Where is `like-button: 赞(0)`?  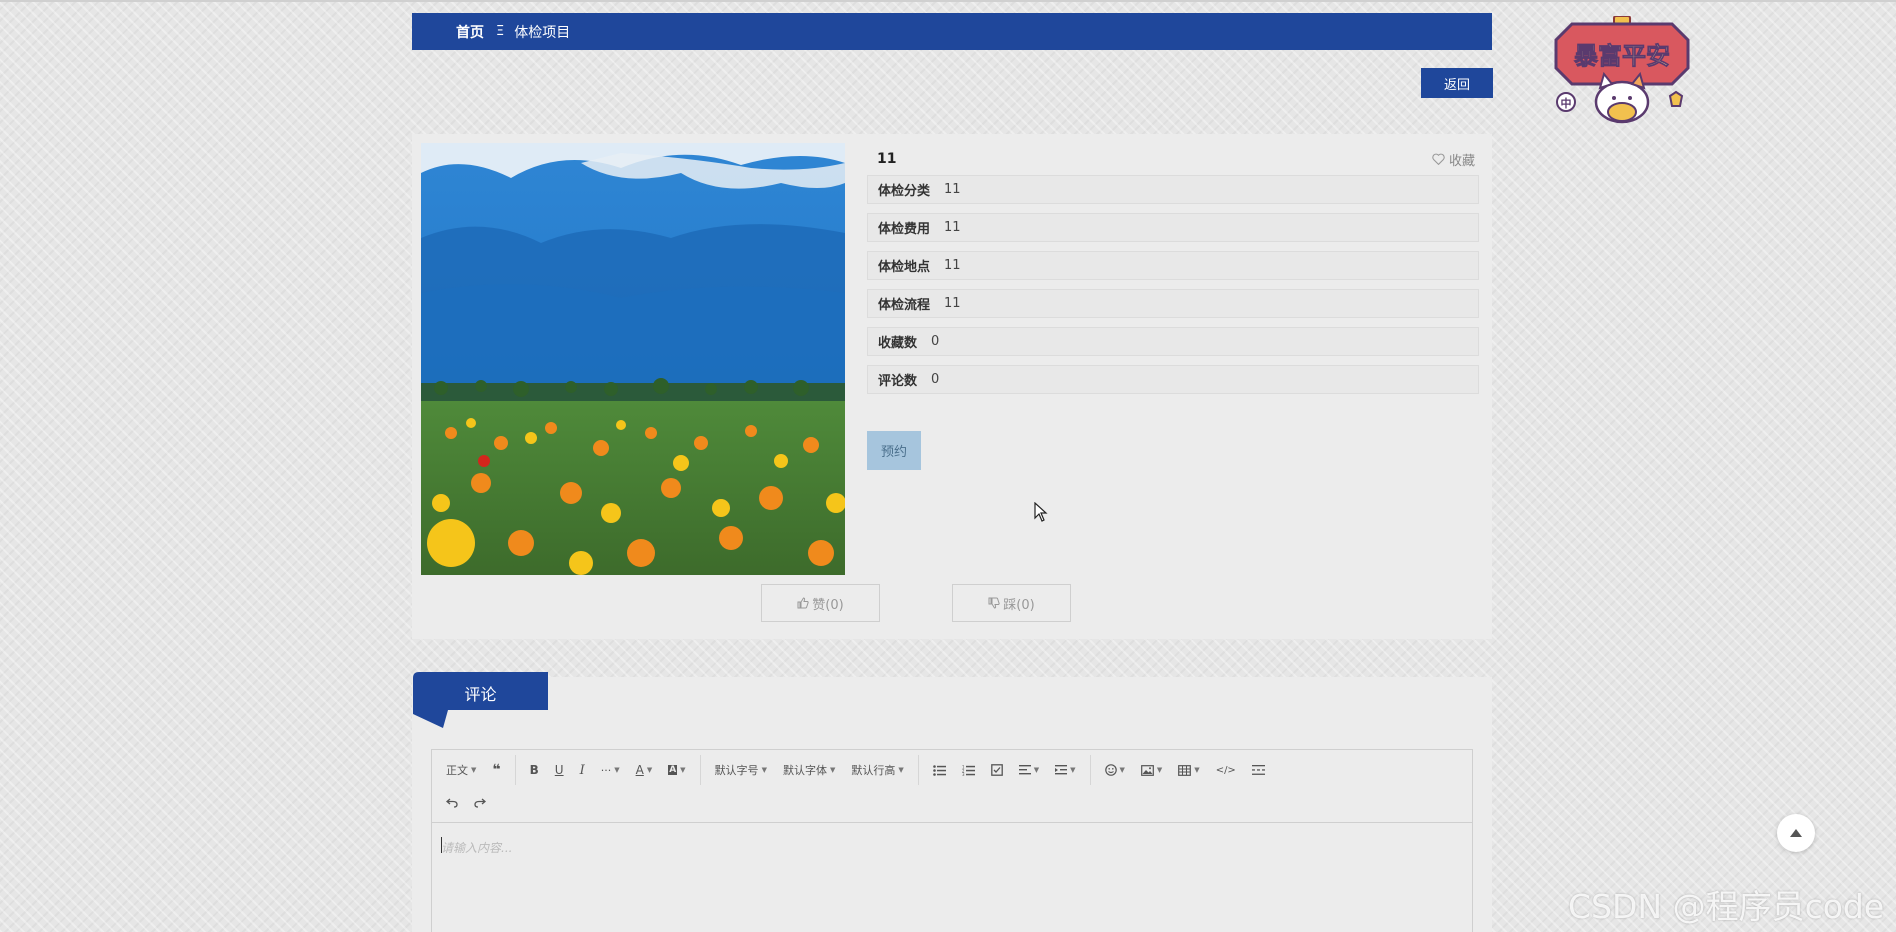 like-button: 赞(0) is located at coordinates (820, 603).